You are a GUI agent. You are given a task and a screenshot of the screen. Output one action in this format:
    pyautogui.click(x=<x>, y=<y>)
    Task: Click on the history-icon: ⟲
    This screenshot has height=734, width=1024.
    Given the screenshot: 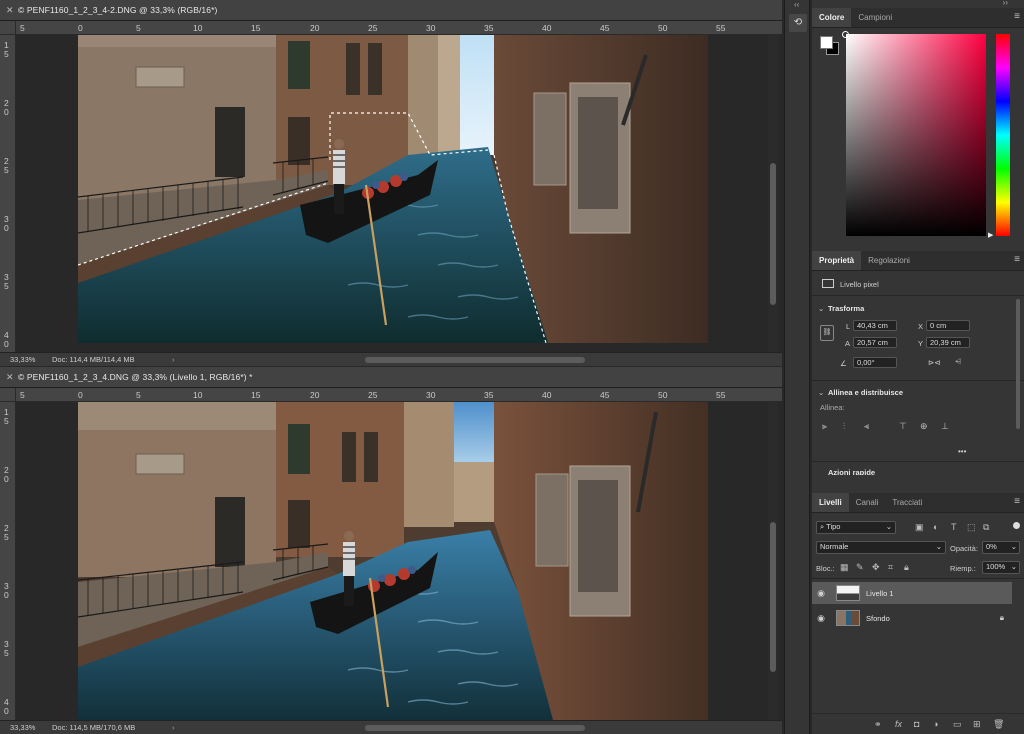 What is the action you would take?
    pyautogui.click(x=798, y=23)
    